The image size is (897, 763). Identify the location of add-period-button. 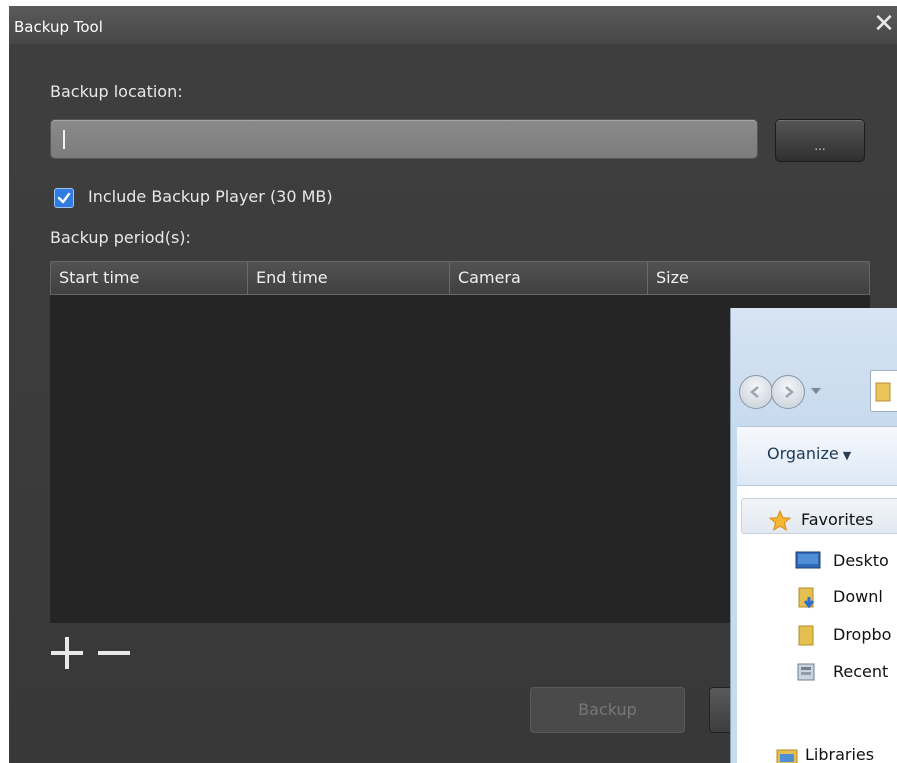
(67, 653).